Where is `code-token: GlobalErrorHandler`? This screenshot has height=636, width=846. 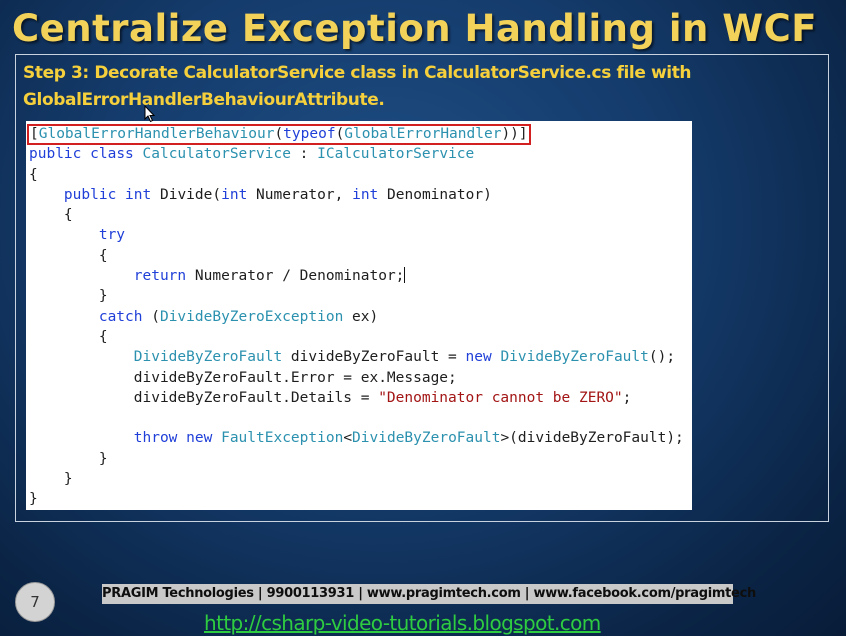 code-token: GlobalErrorHandler is located at coordinates (423, 134).